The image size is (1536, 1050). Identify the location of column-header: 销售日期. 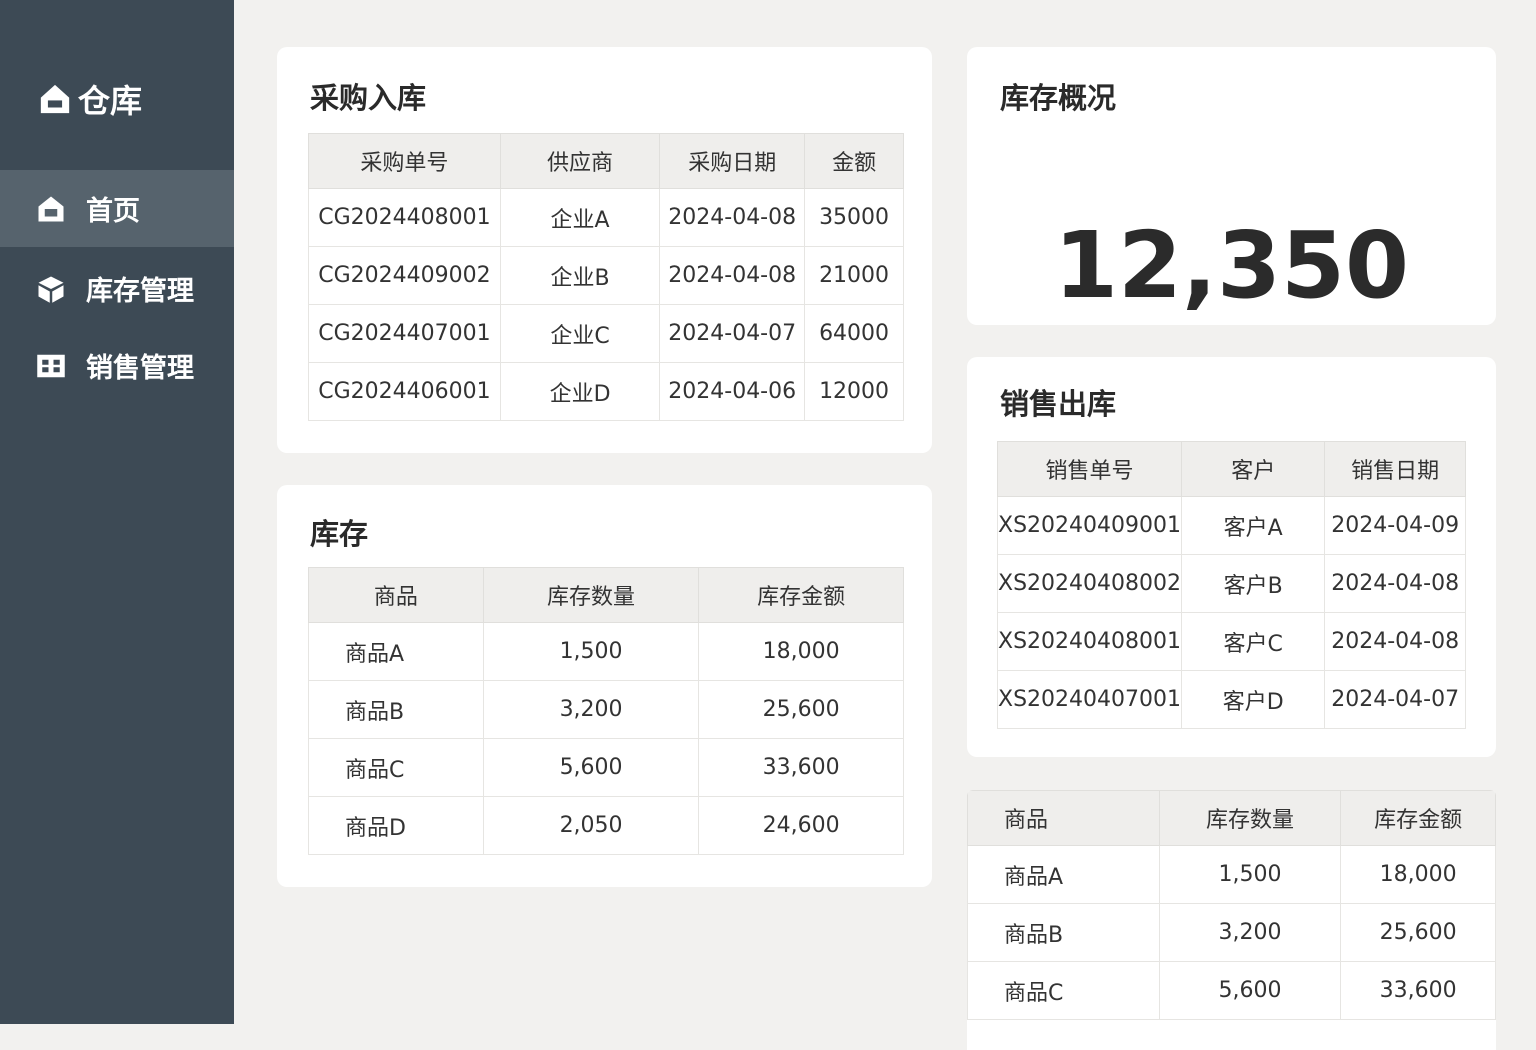
(1395, 469).